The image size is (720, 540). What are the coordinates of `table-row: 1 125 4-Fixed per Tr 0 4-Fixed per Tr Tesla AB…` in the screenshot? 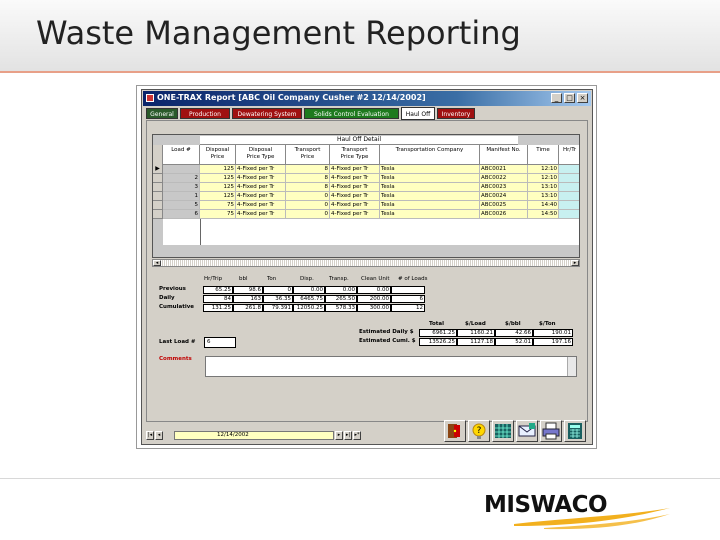 It's located at (371, 196).